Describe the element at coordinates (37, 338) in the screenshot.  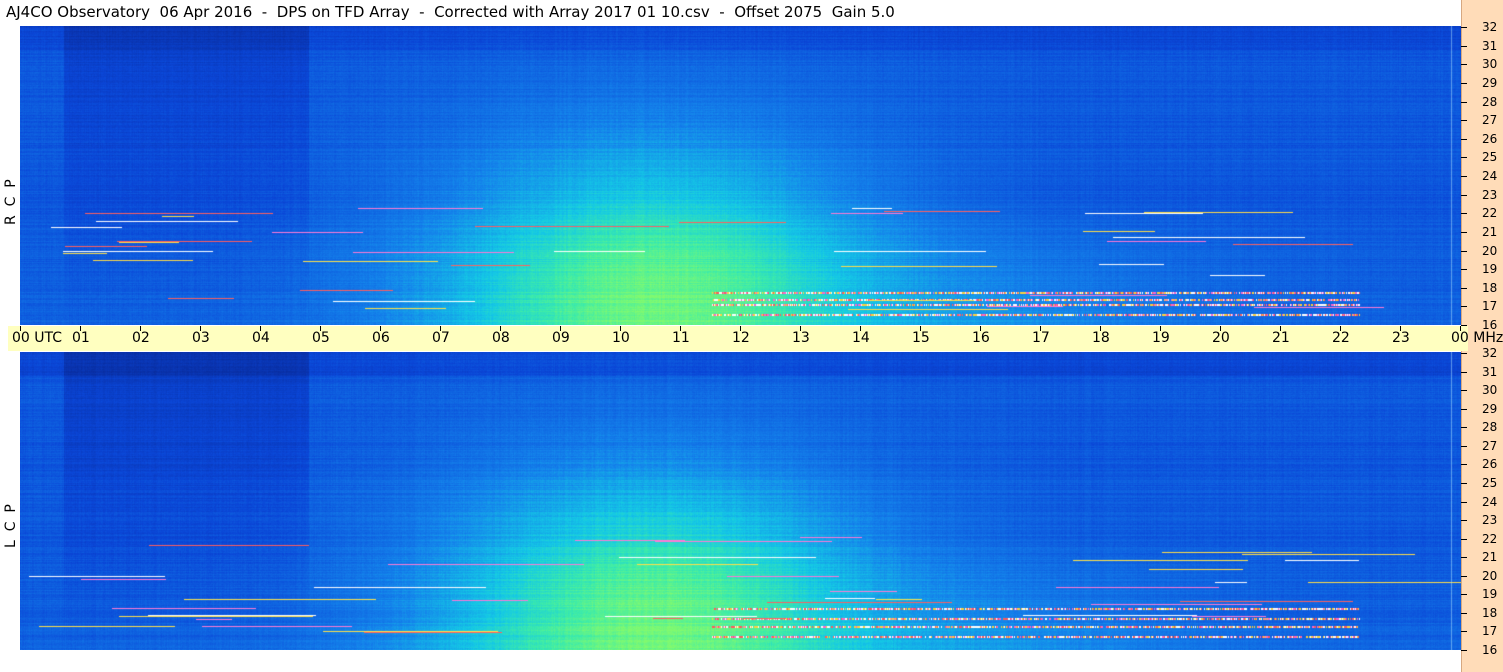
I see `time-tick-label: 00 UTC` at that location.